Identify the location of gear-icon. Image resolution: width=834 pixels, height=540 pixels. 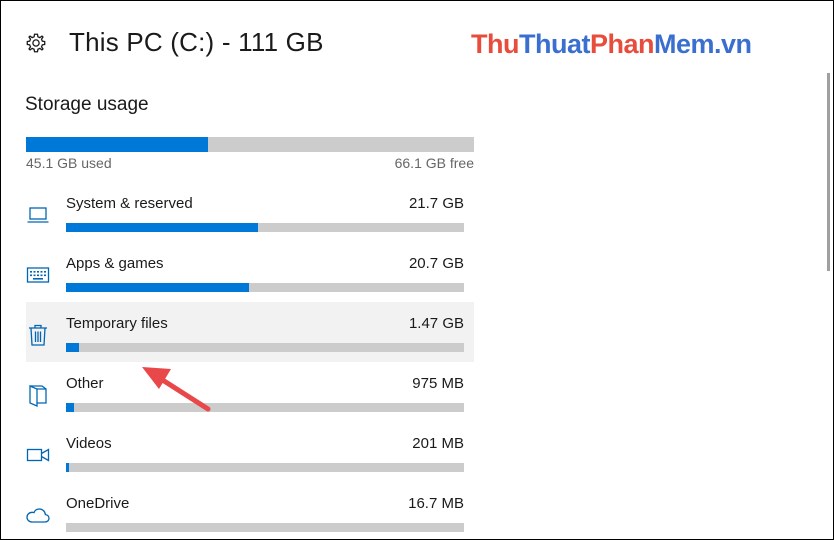
(36, 42).